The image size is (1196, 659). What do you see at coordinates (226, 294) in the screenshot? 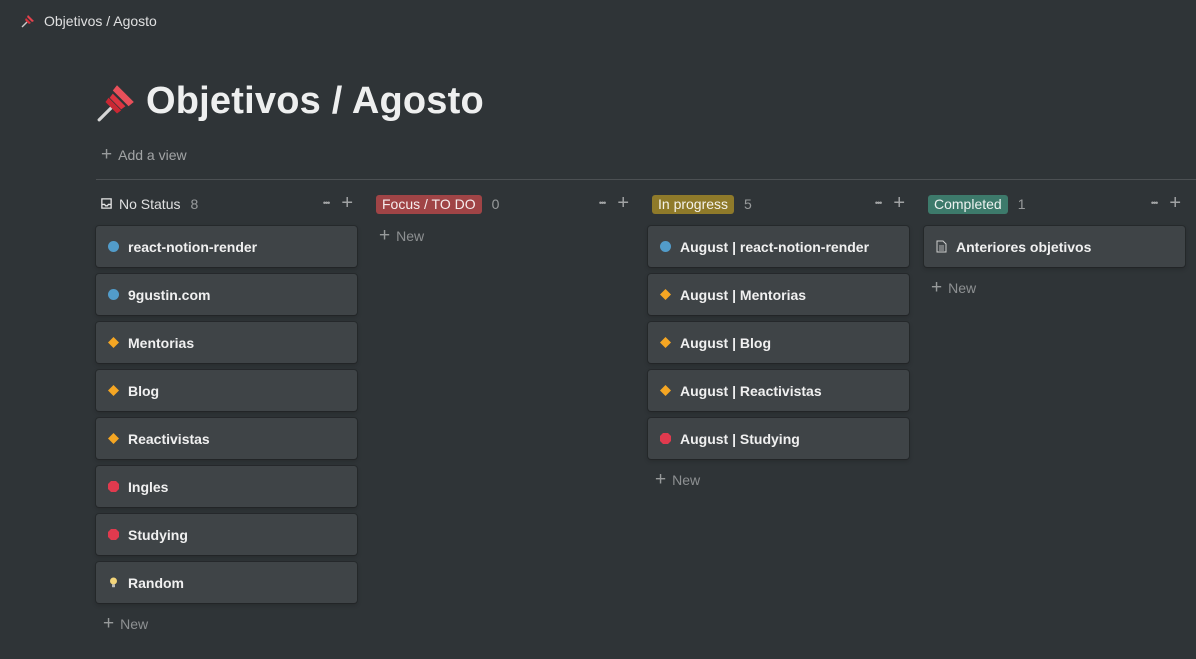
I see `board-card: 9gustin.com` at bounding box center [226, 294].